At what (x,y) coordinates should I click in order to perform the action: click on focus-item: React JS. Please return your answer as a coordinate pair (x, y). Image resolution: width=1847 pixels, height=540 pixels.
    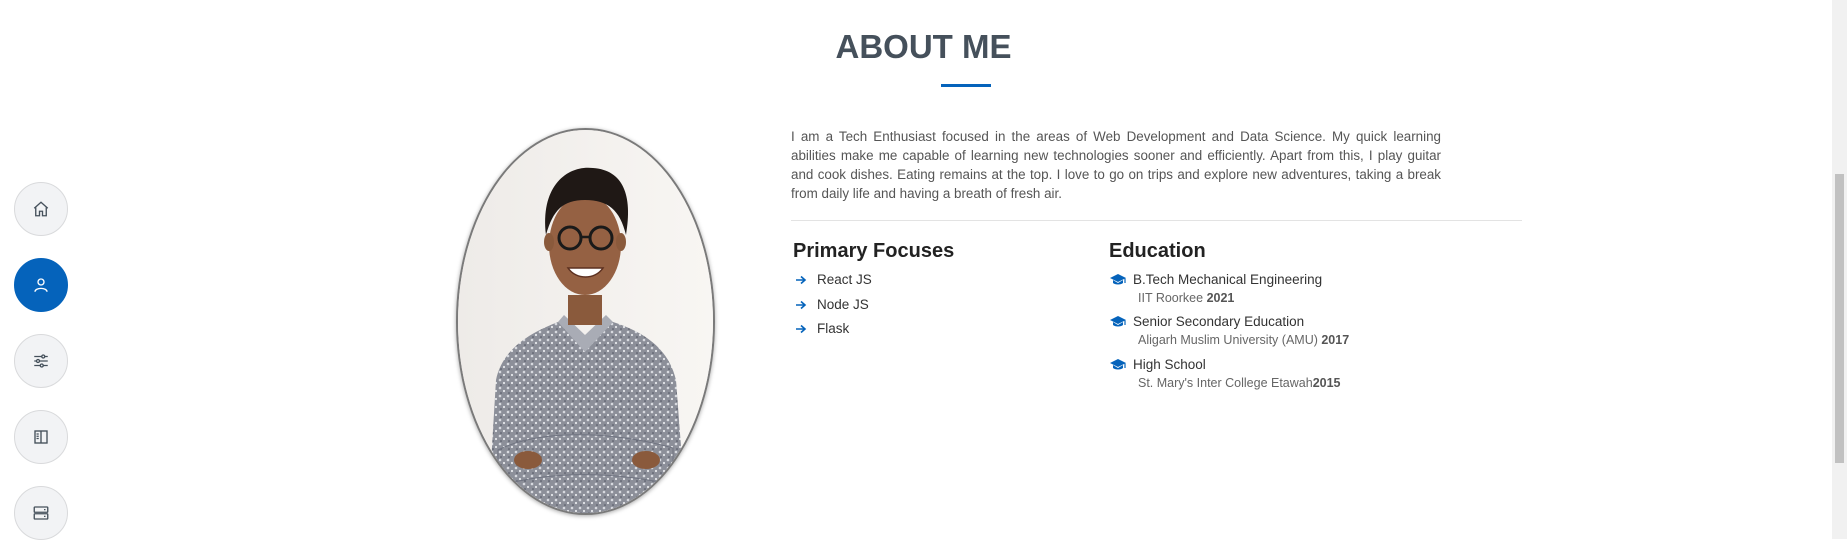
    Looking at the image, I should click on (833, 279).